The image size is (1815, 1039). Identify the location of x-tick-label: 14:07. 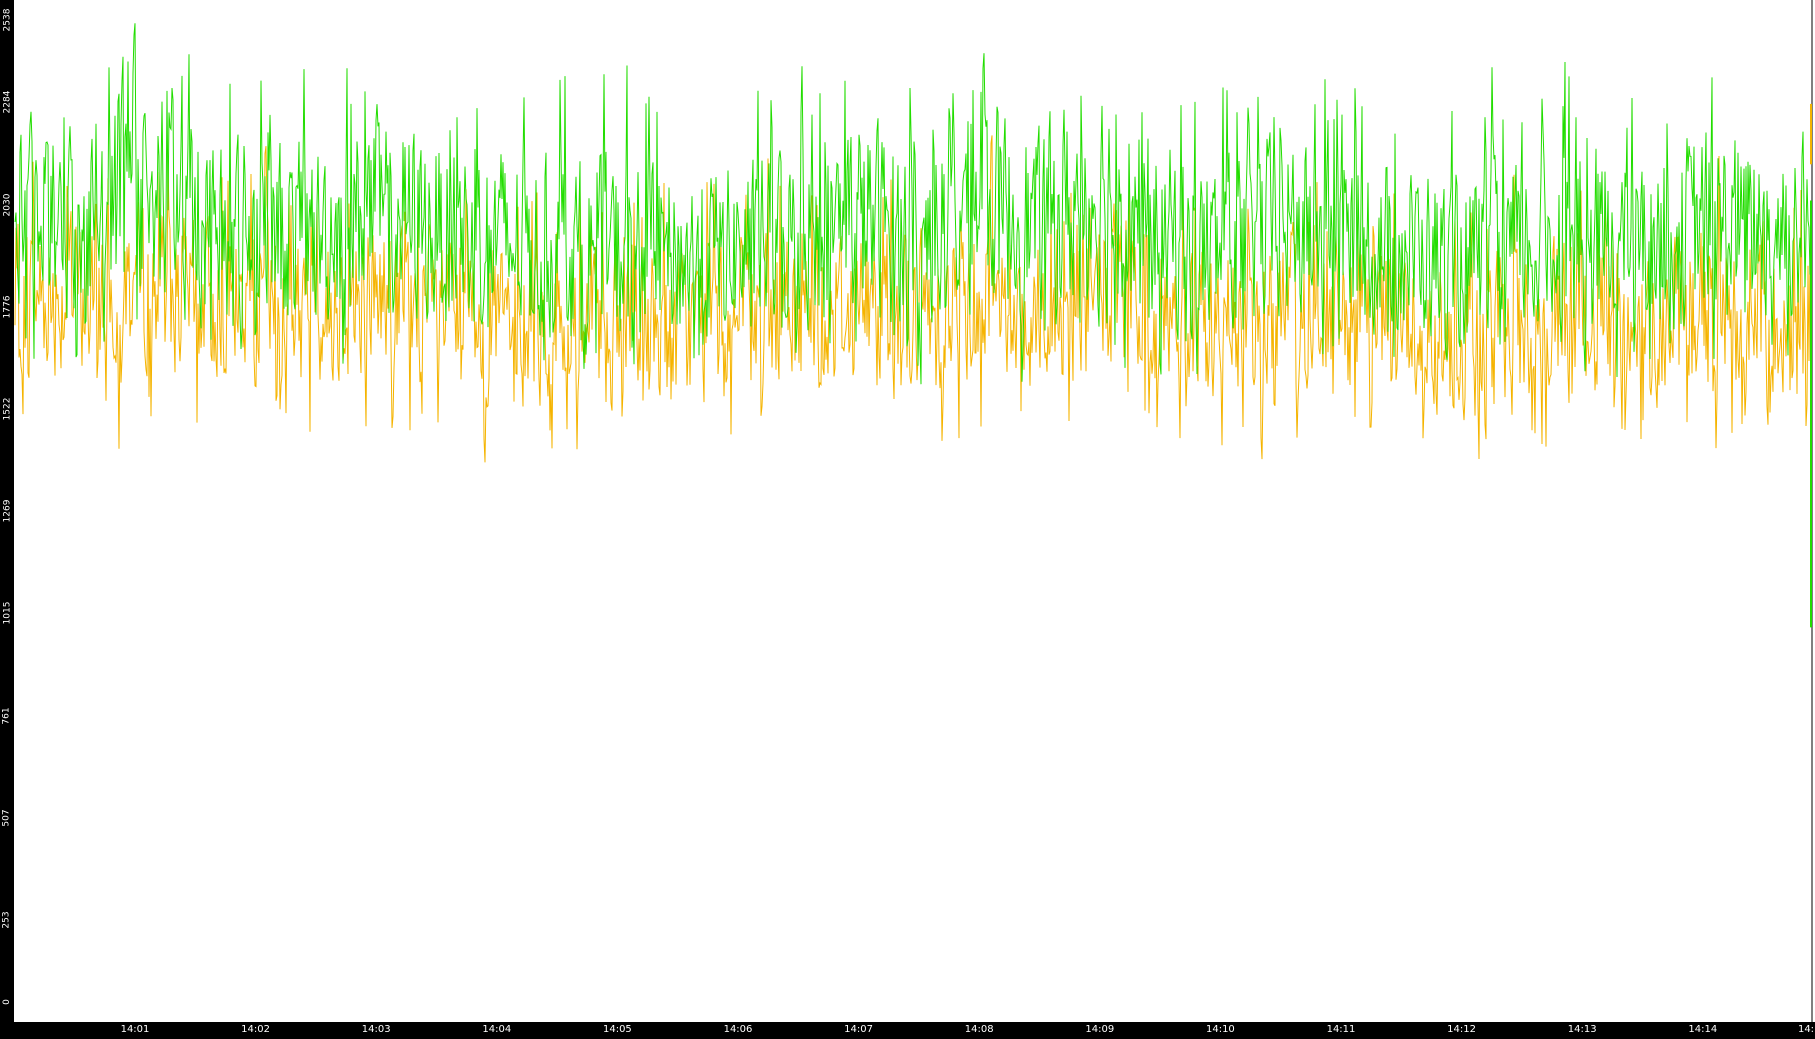
(859, 1029).